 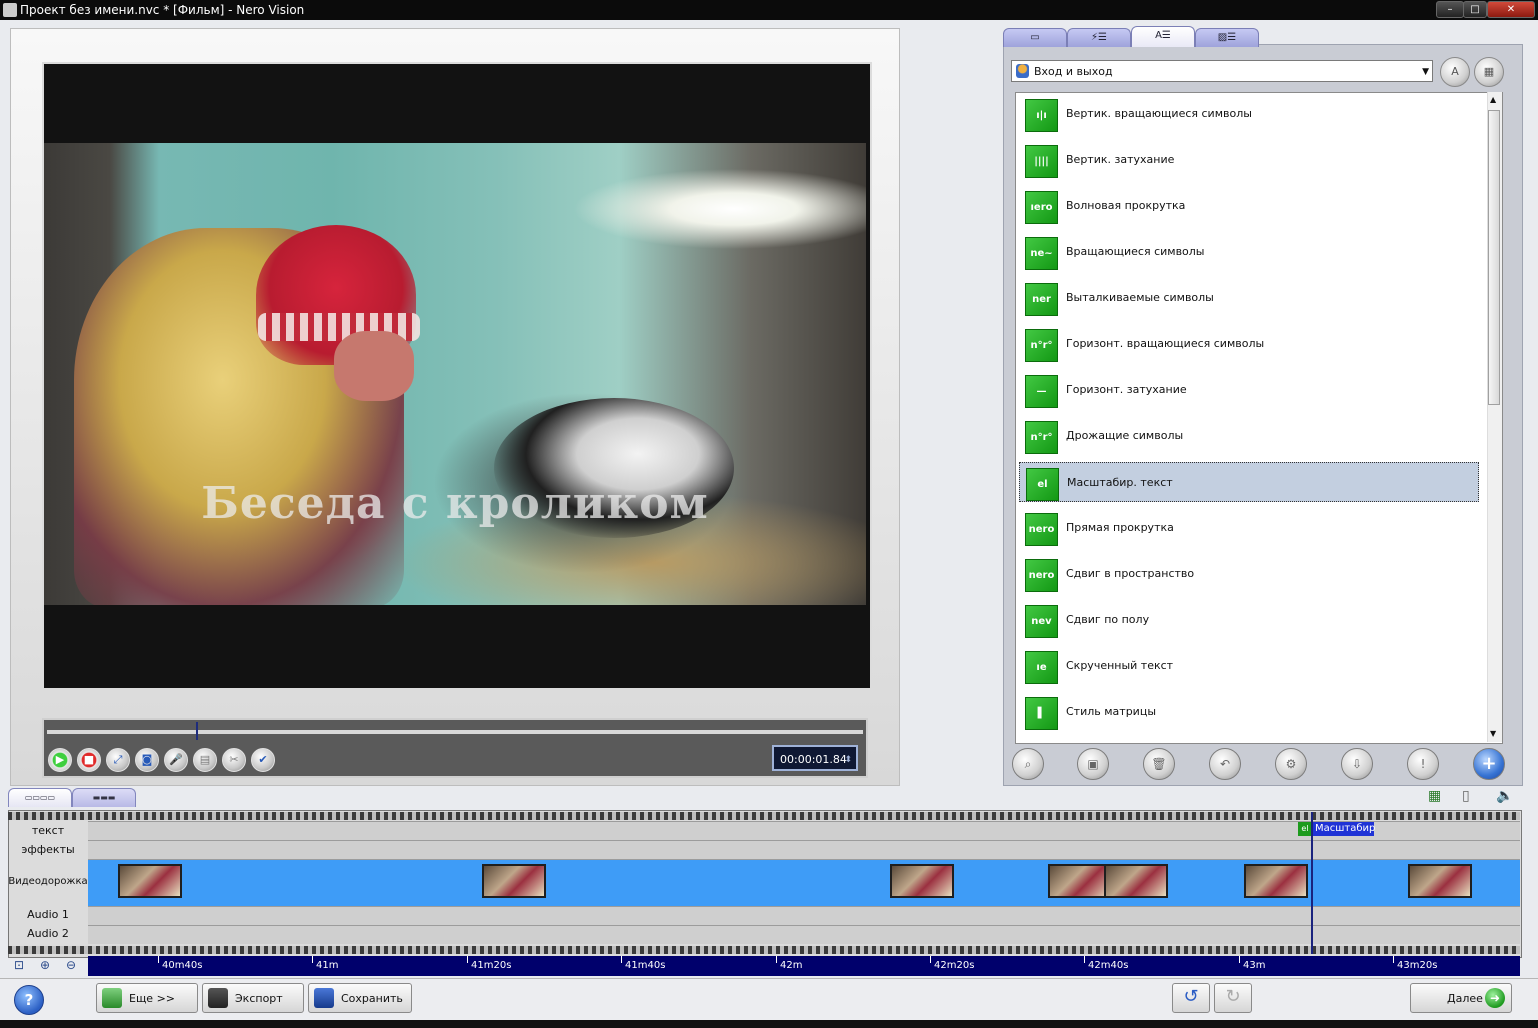 I want to click on effect-thumbnail-icon: el, so click(x=1042, y=484).